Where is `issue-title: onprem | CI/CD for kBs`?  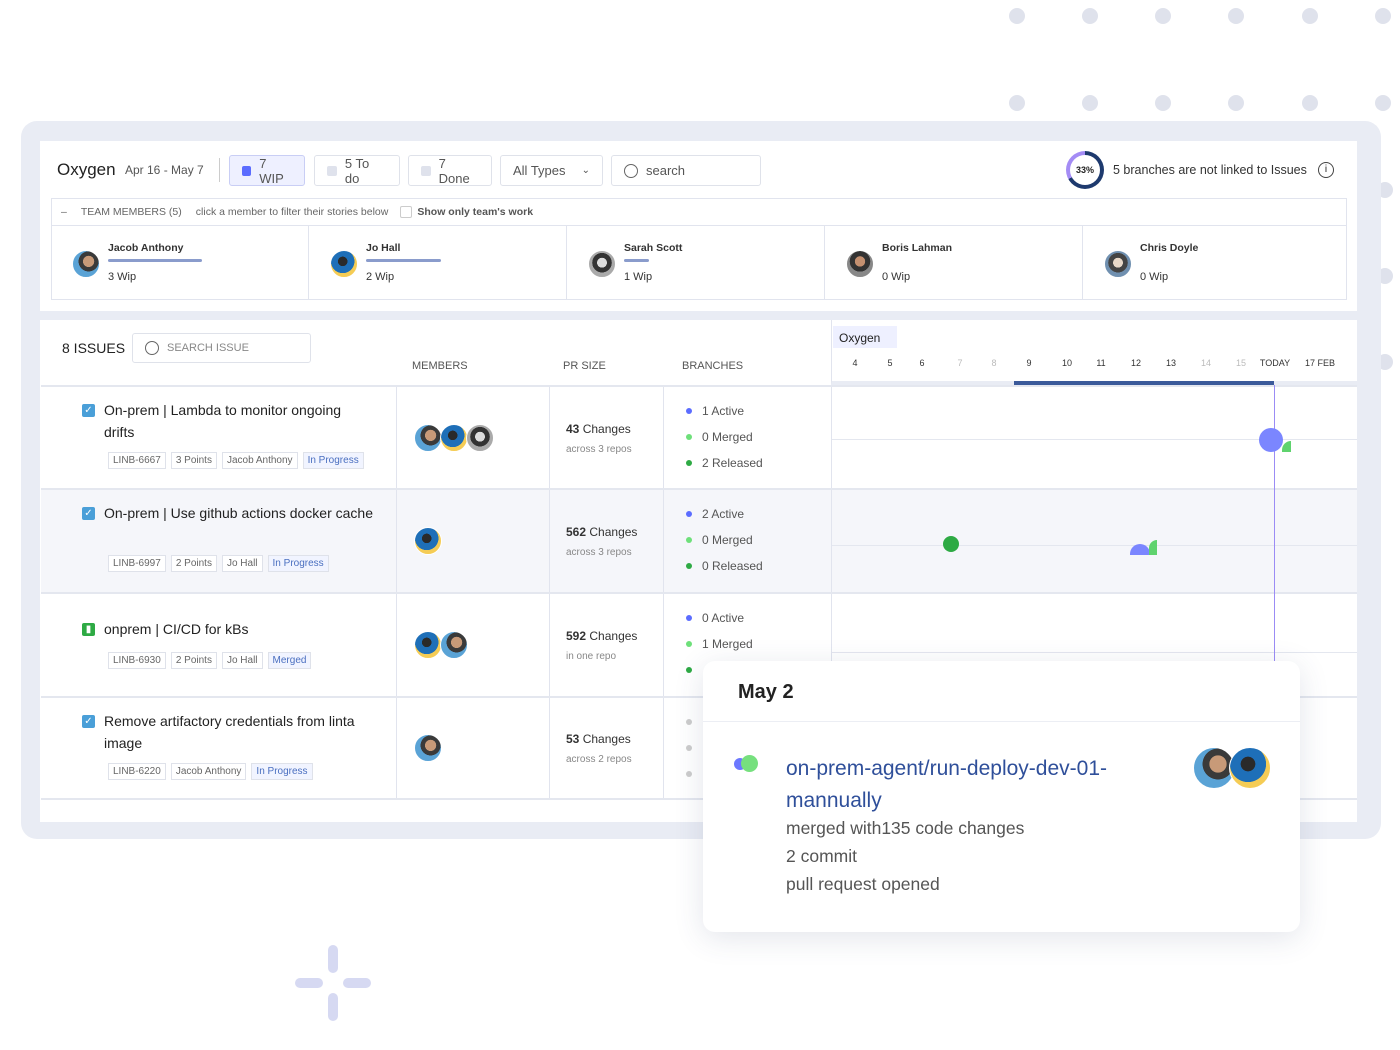 issue-title: onprem | CI/CD for kBs is located at coordinates (239, 629).